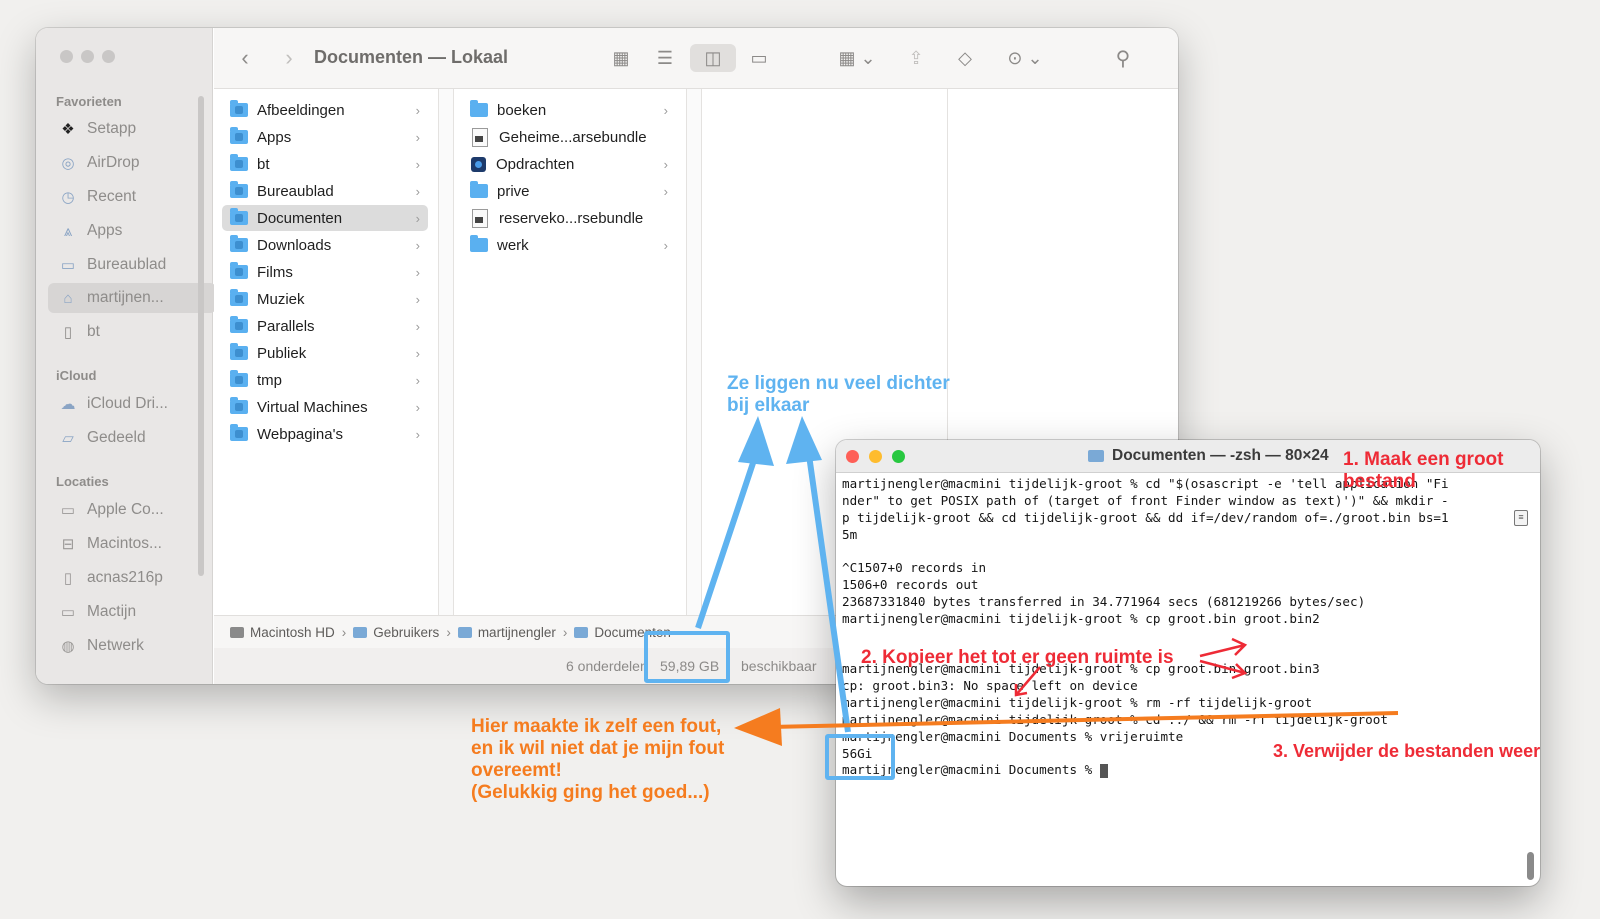 This screenshot has width=1600, height=919. What do you see at coordinates (89, 101) in the screenshot?
I see `sidebar-section-favorites: Favorieten` at bounding box center [89, 101].